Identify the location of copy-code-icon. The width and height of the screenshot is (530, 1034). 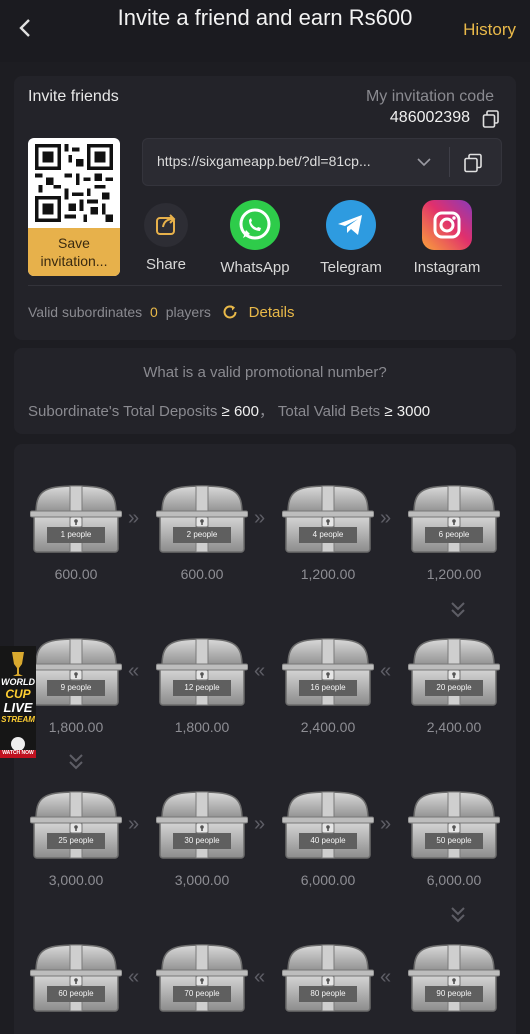
(491, 119).